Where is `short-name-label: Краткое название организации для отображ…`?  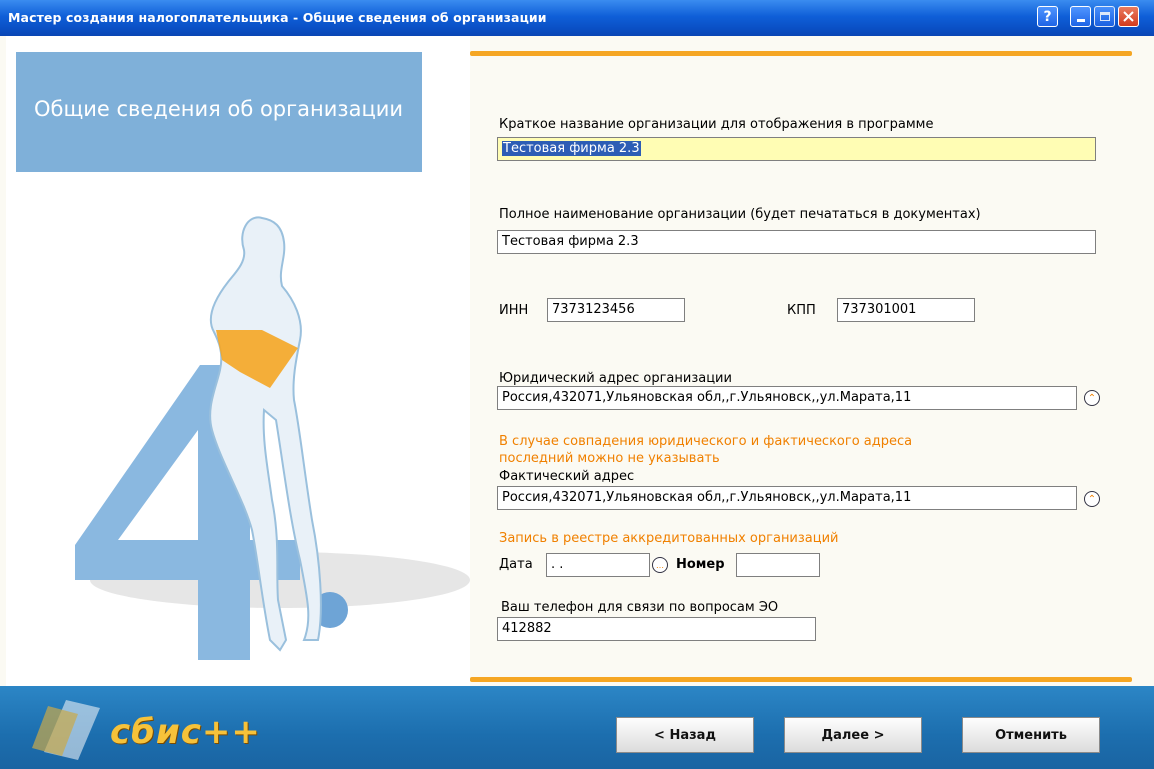 short-name-label: Краткое название организации для отображ… is located at coordinates (716, 124).